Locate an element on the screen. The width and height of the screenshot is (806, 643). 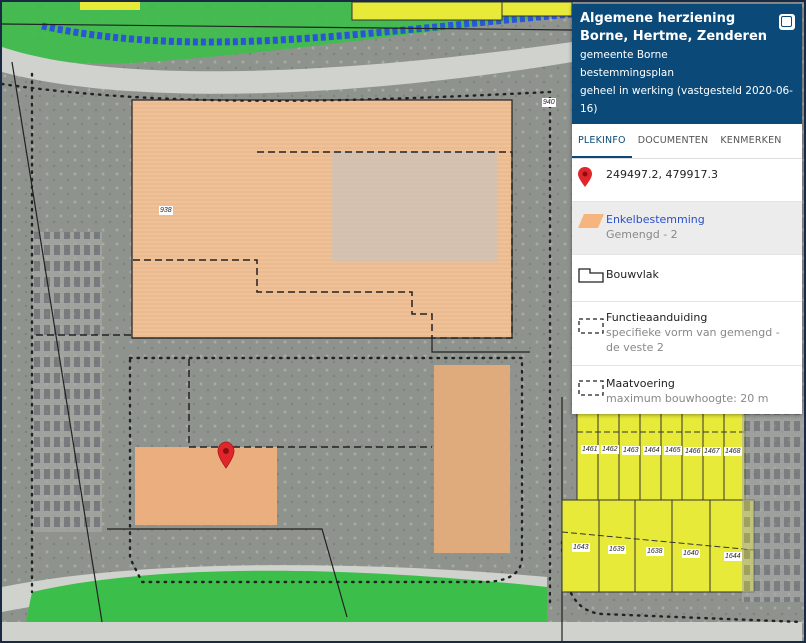
parcel-label: 1465 is located at coordinates (673, 450).